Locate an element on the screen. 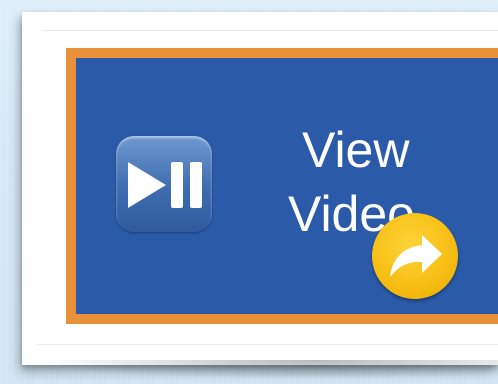  view-video-label-line-1: View is located at coordinates (356, 150).